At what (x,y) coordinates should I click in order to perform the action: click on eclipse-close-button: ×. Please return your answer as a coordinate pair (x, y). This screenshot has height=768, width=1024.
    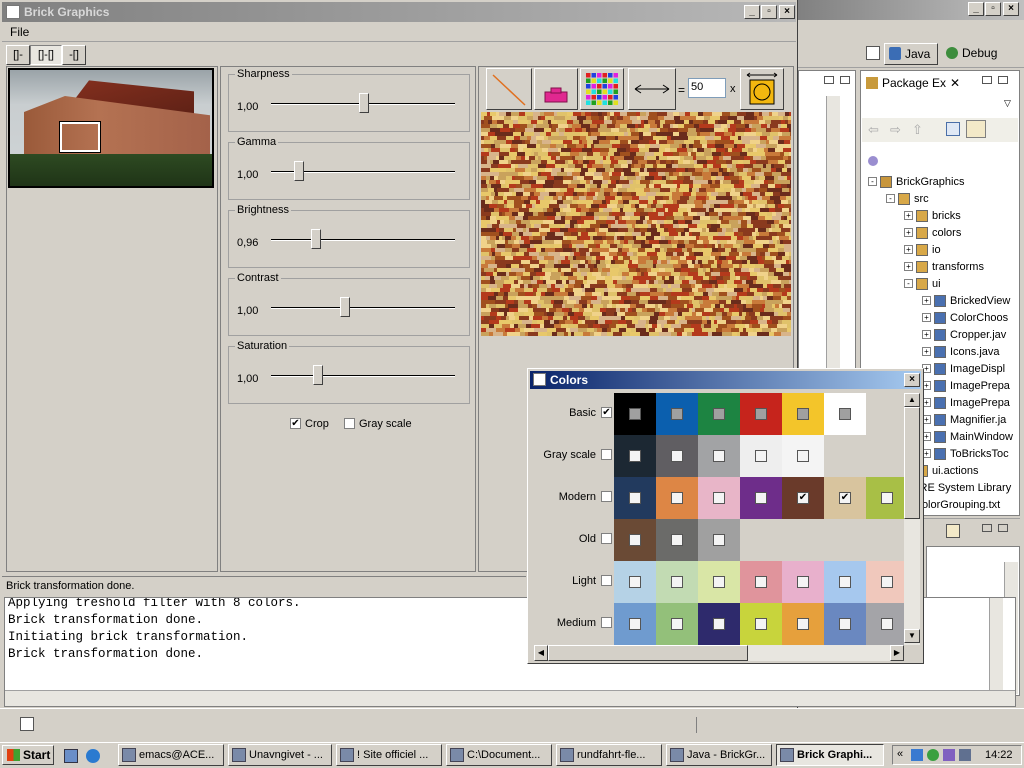
    Looking at the image, I should click on (1011, 9).